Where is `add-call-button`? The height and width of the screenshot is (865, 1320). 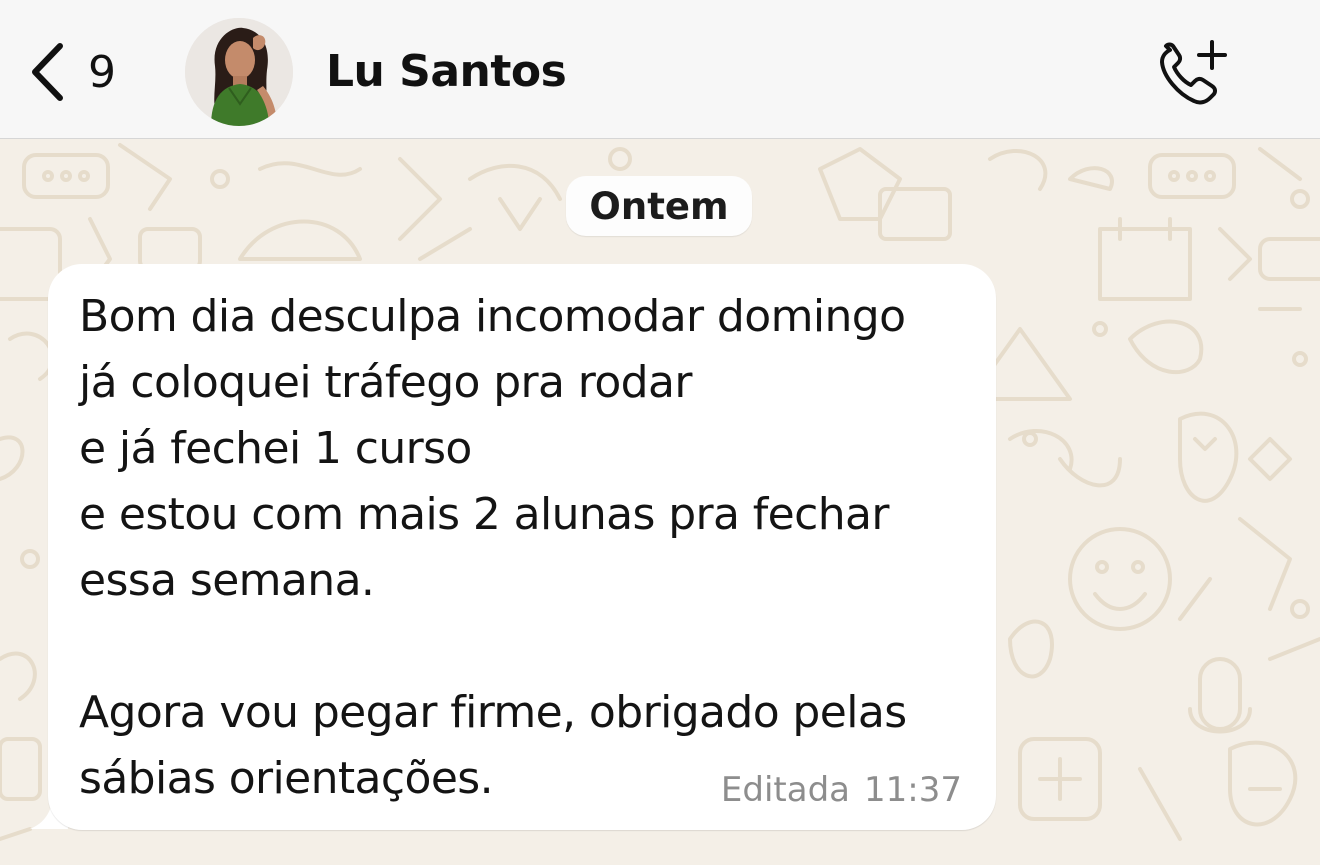
add-call-button is located at coordinates (1194, 73).